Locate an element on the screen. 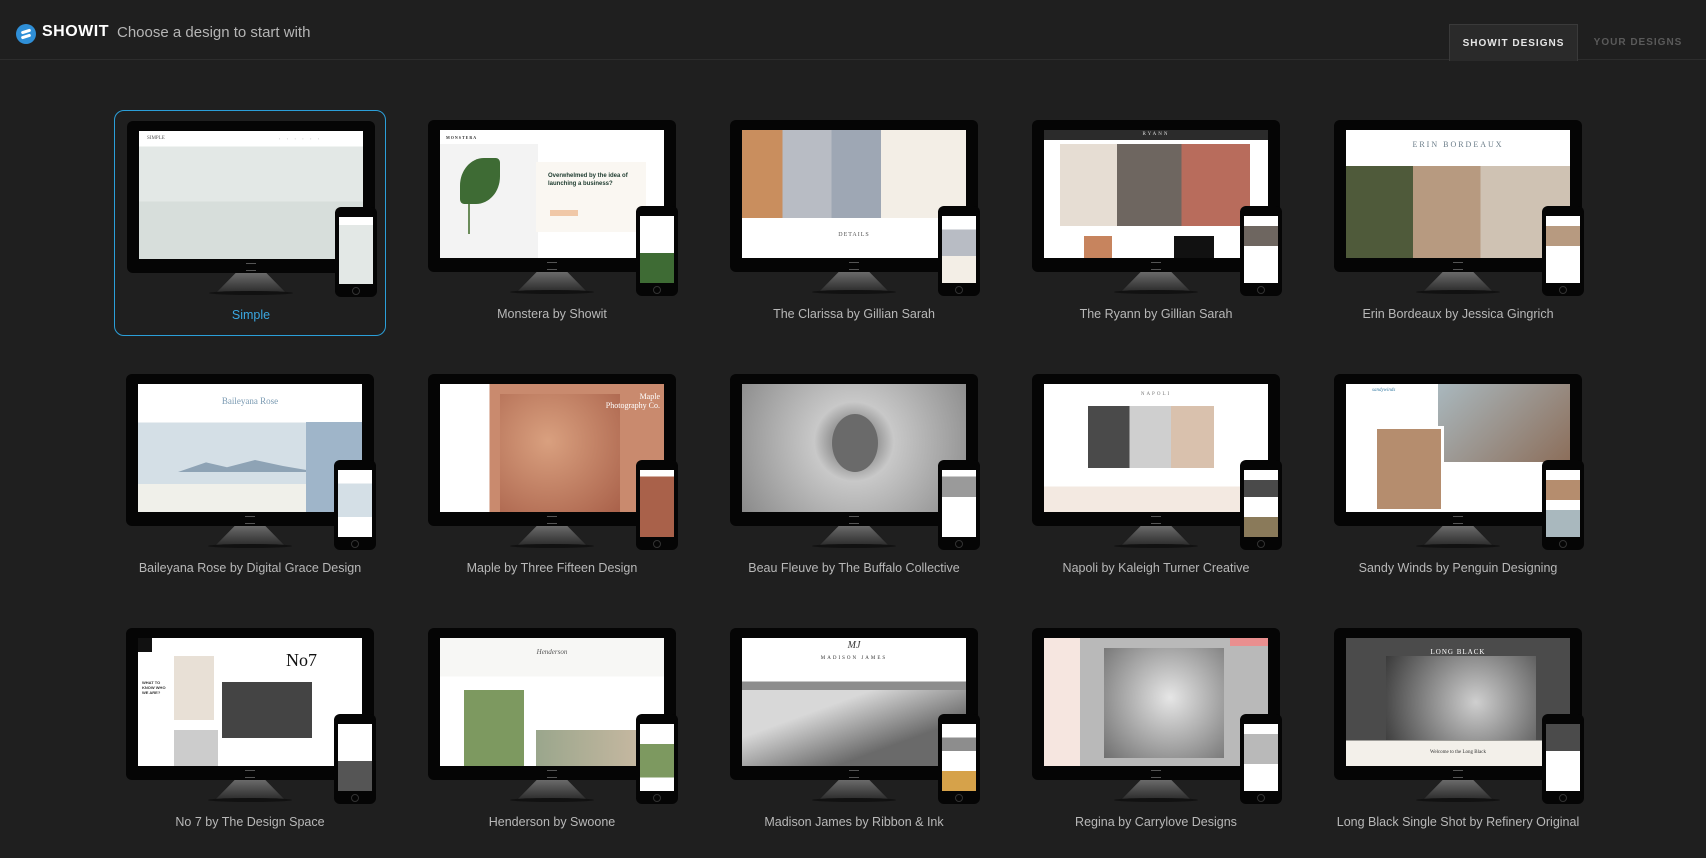 The width and height of the screenshot is (1706, 858). design-name: Regina by Carrylove Designs is located at coordinates (1156, 822).